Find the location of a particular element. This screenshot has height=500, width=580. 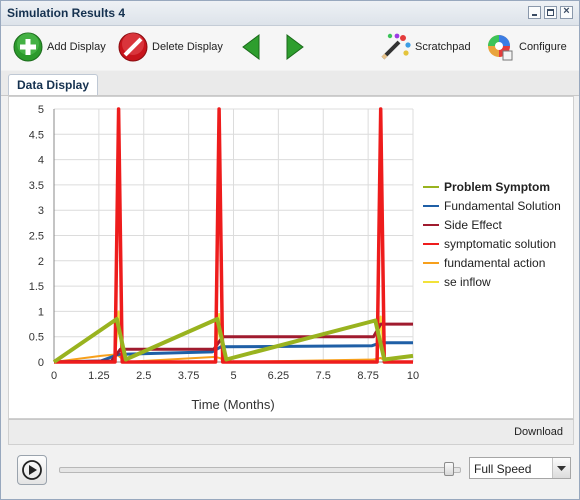

speed-select: Full Speed is located at coordinates (520, 468).